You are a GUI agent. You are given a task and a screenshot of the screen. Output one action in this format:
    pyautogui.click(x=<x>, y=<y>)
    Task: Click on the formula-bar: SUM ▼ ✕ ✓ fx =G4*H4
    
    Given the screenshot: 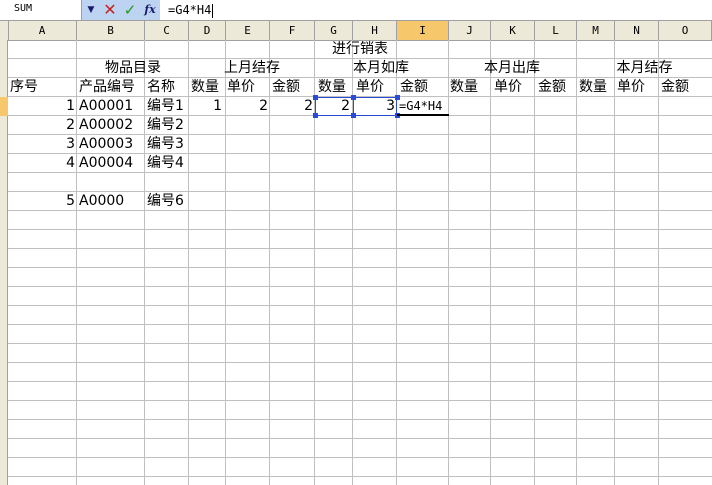 What is the action you would take?
    pyautogui.click(x=356, y=10)
    